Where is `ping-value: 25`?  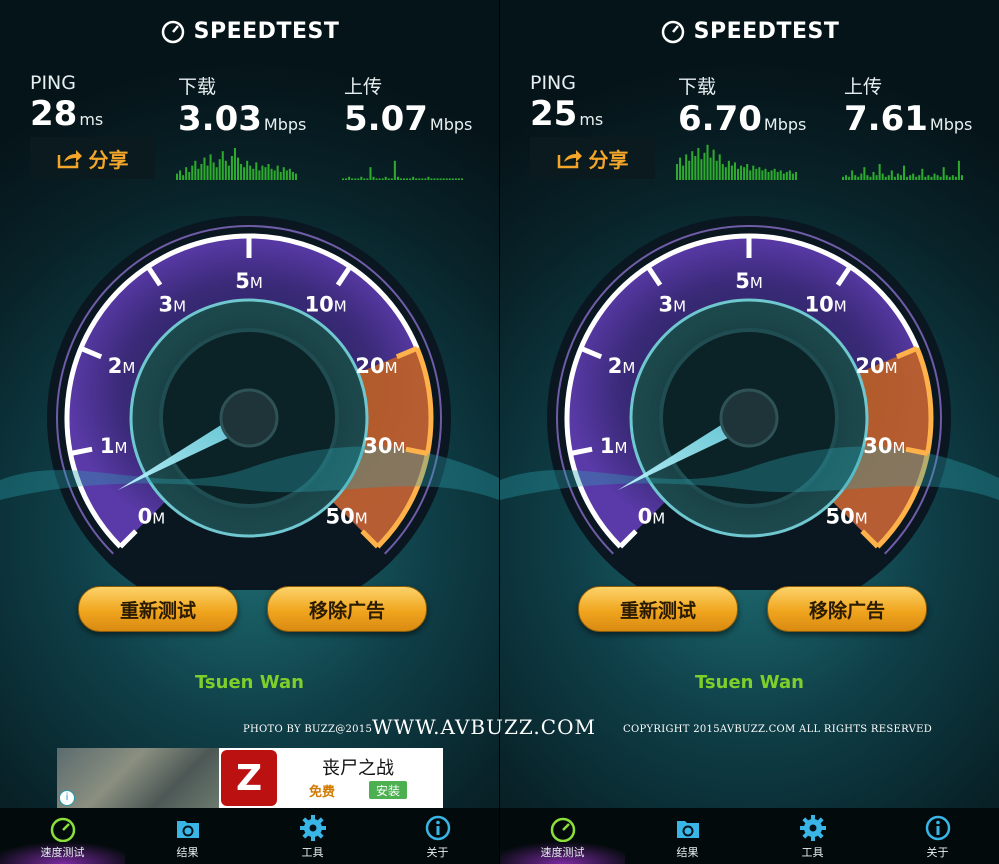
ping-value: 25 is located at coordinates (554, 114).